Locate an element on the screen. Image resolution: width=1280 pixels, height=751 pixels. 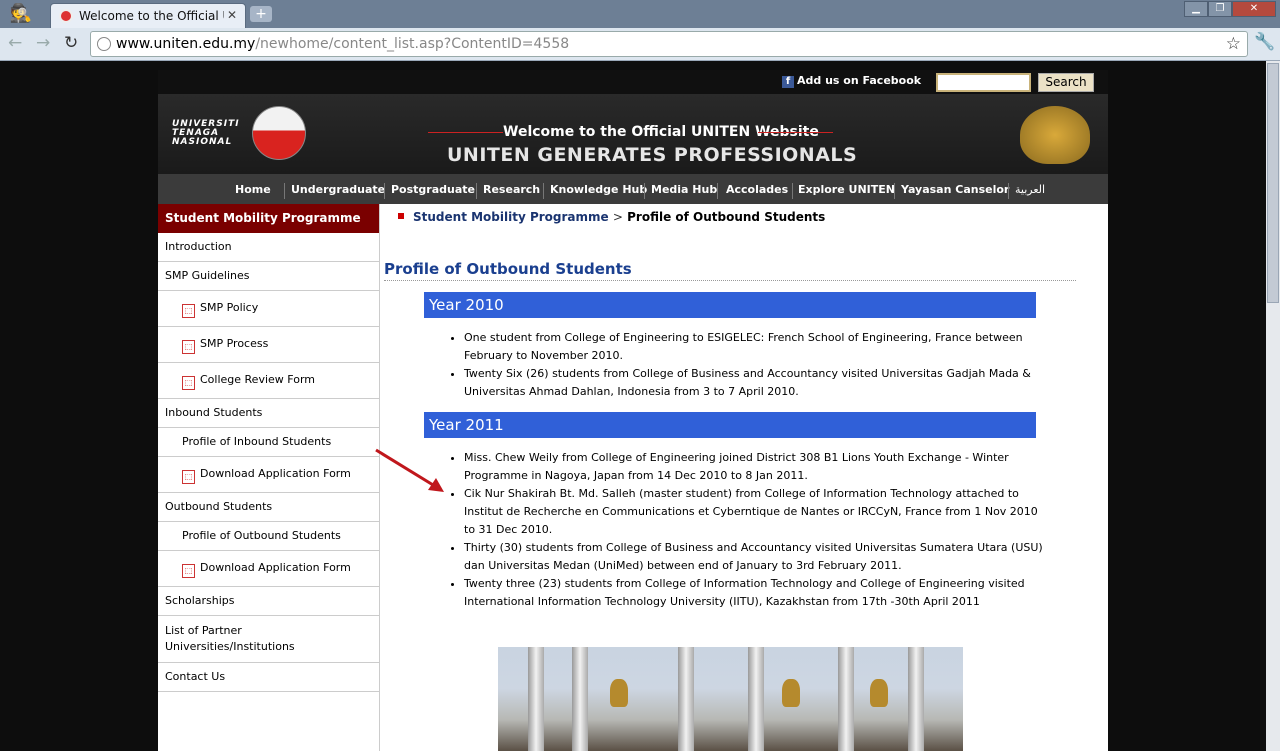
sidebar-item-label: SMP Guidelines is located at coordinates (207, 275).